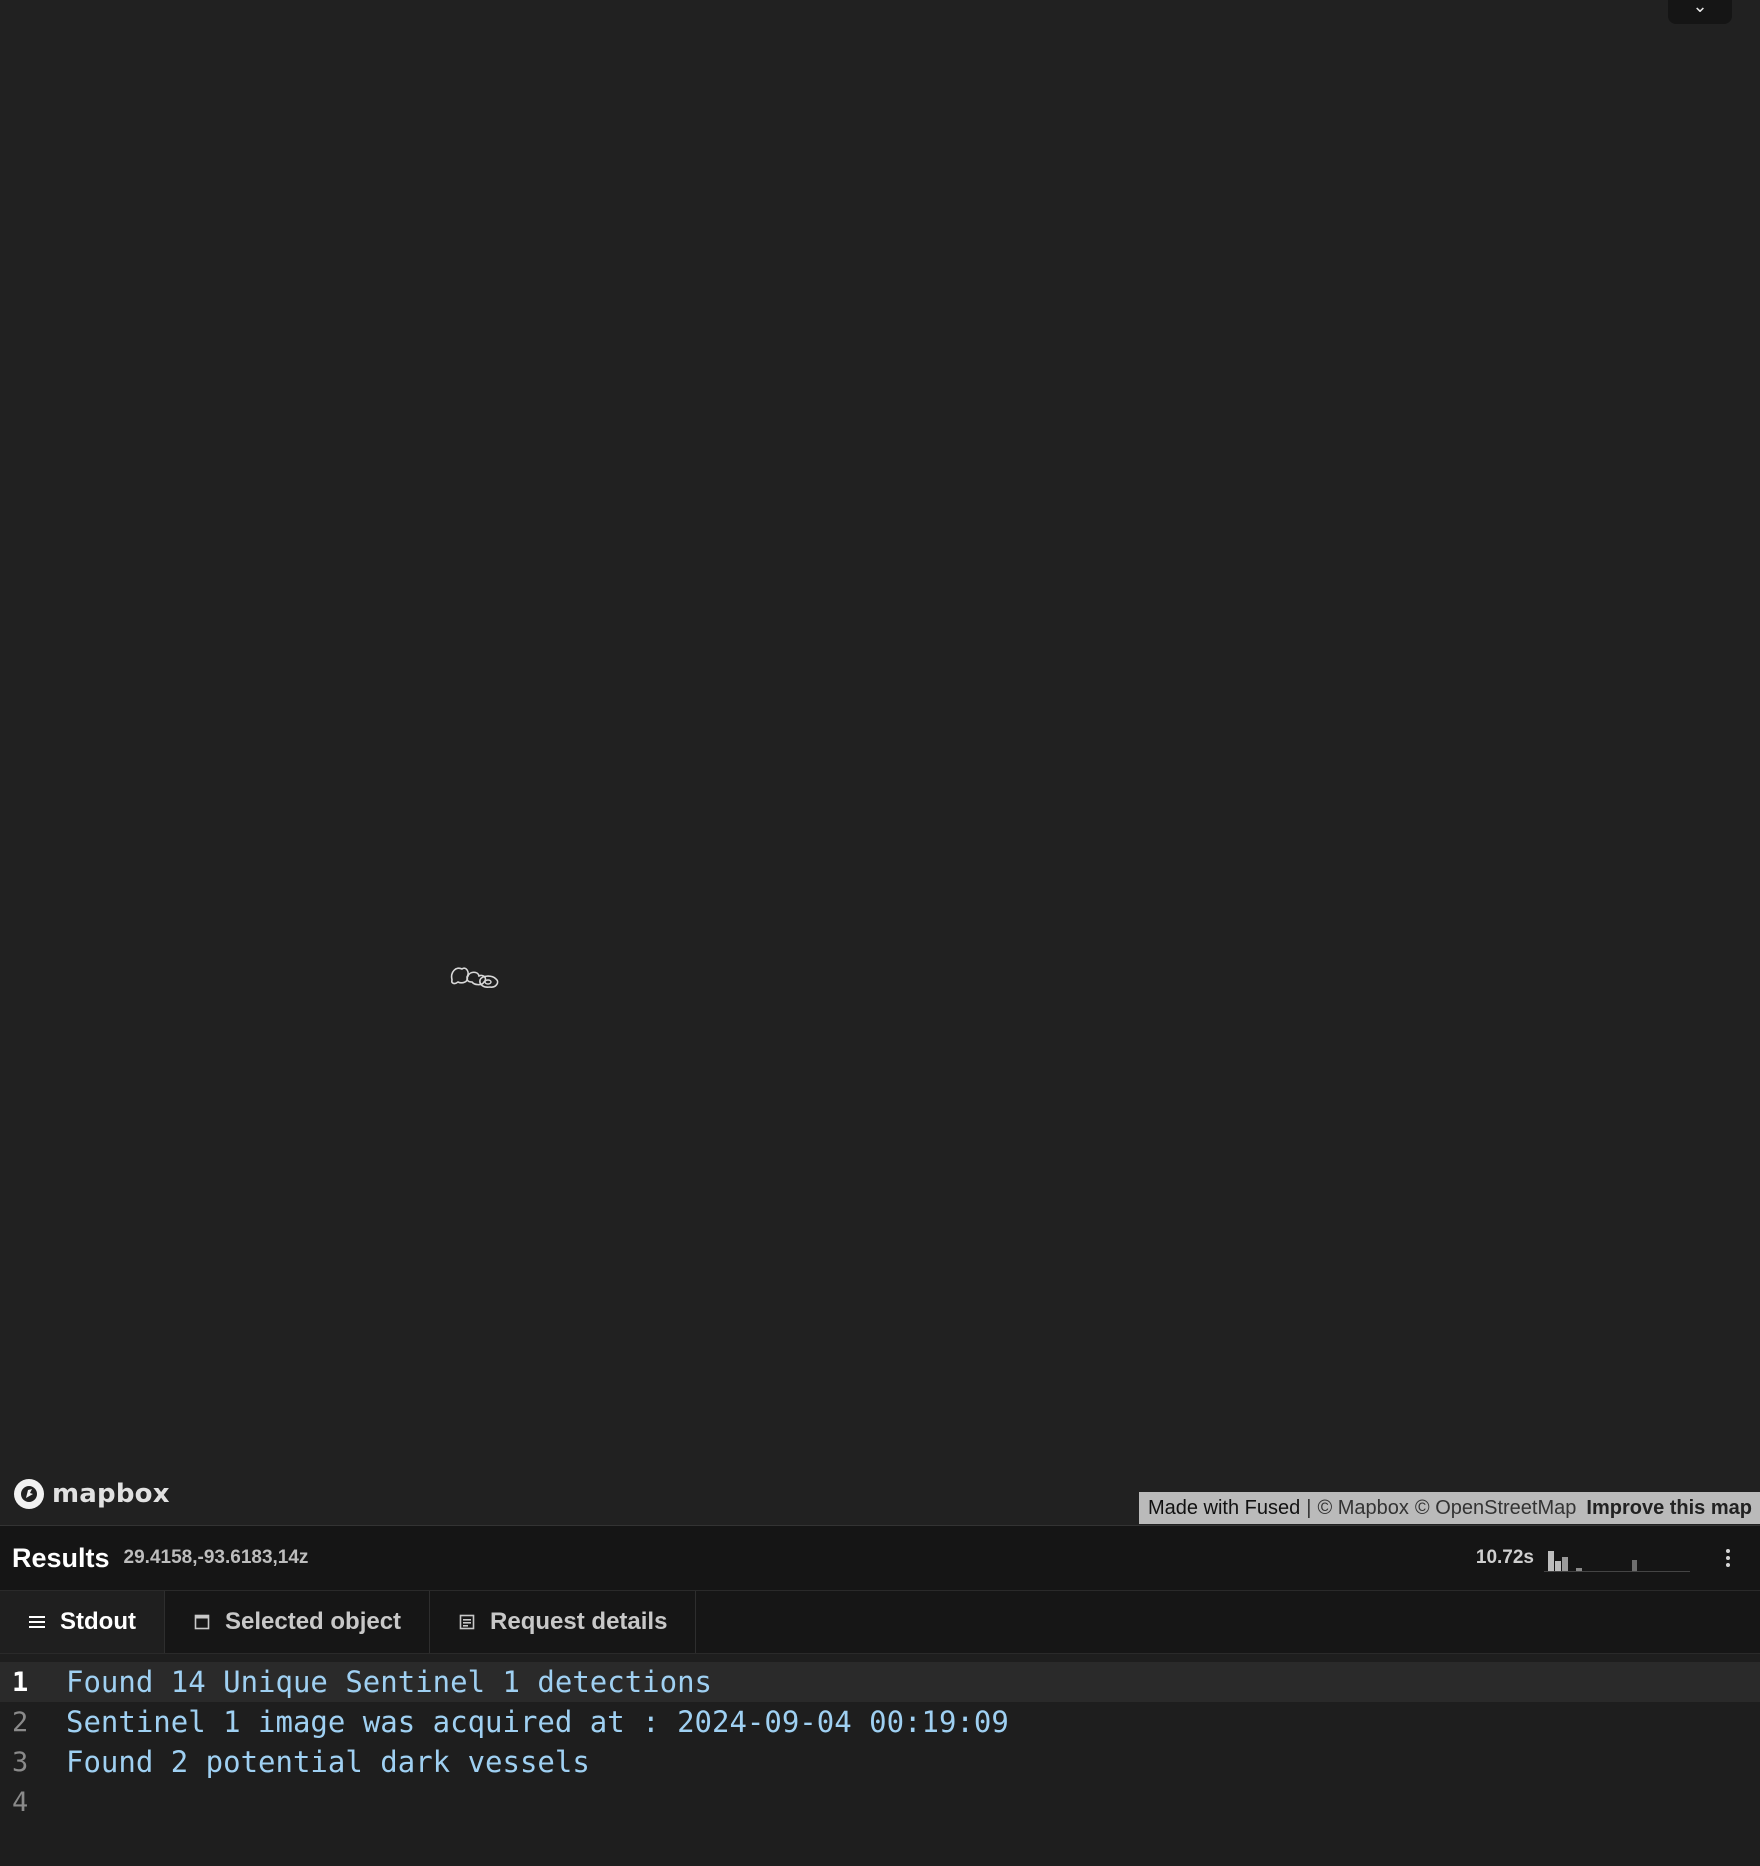 This screenshot has height=1866, width=1760. I want to click on mapbox-logo: mapbox, so click(91, 1494).